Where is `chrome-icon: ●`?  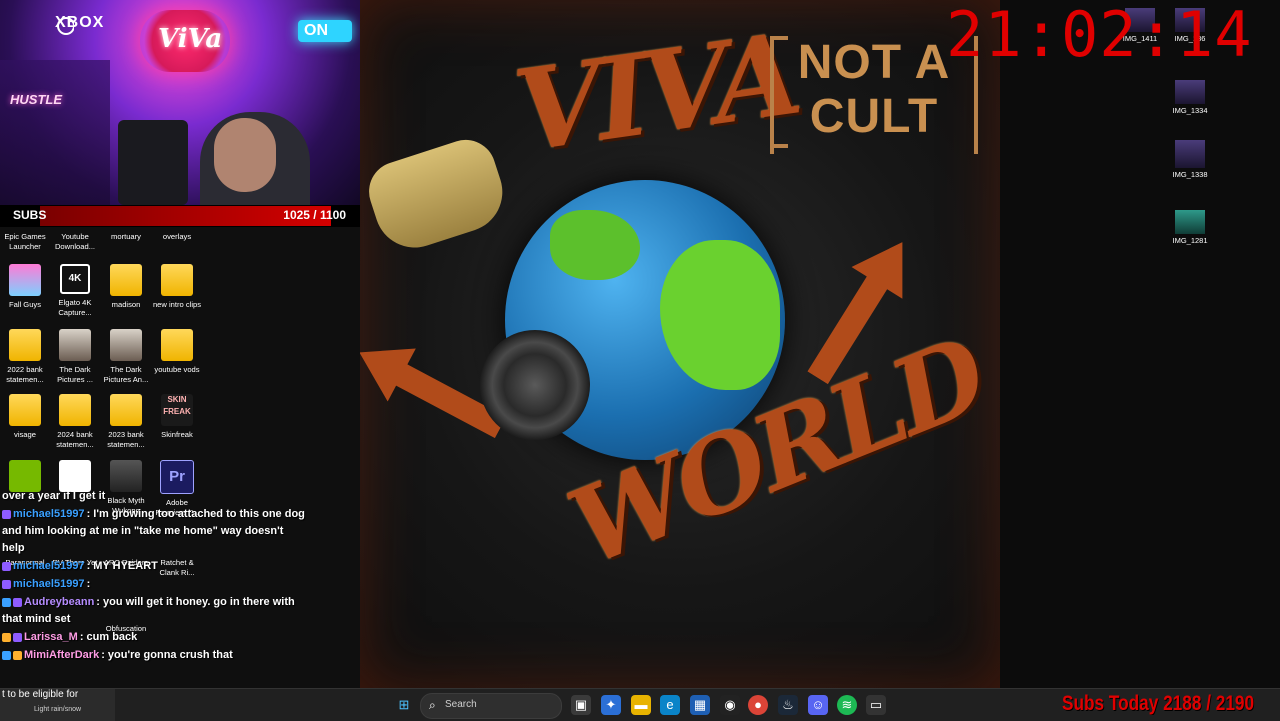 chrome-icon: ● is located at coordinates (758, 705).